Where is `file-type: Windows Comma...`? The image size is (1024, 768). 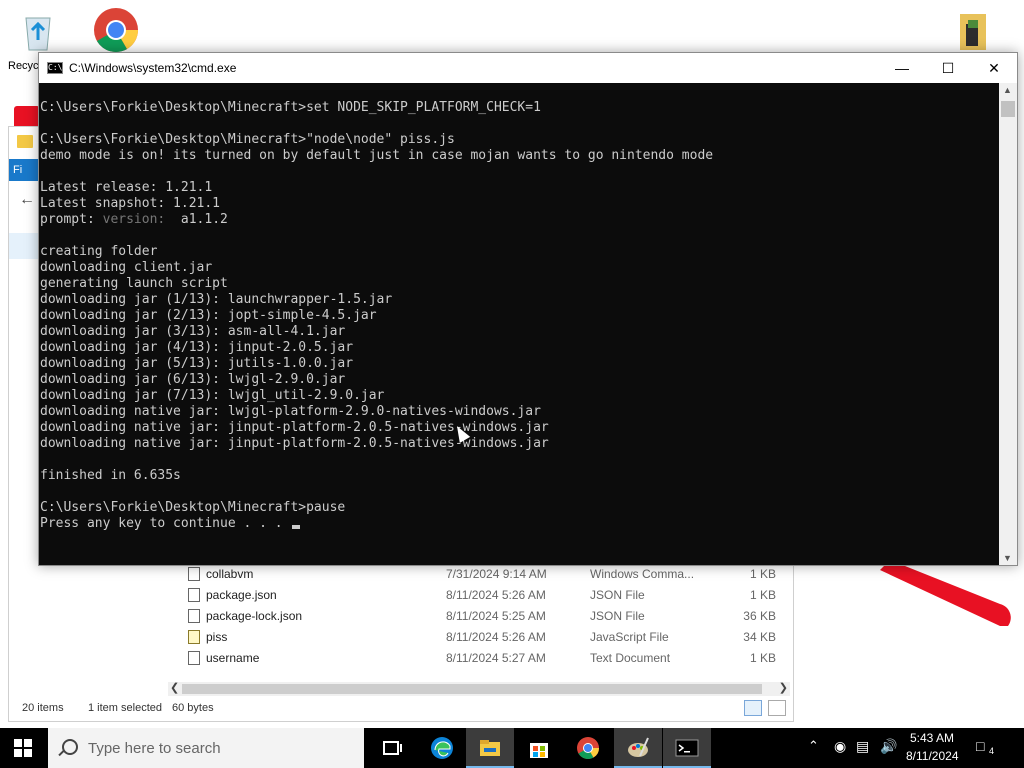 file-type: Windows Comma... is located at coordinates (642, 574).